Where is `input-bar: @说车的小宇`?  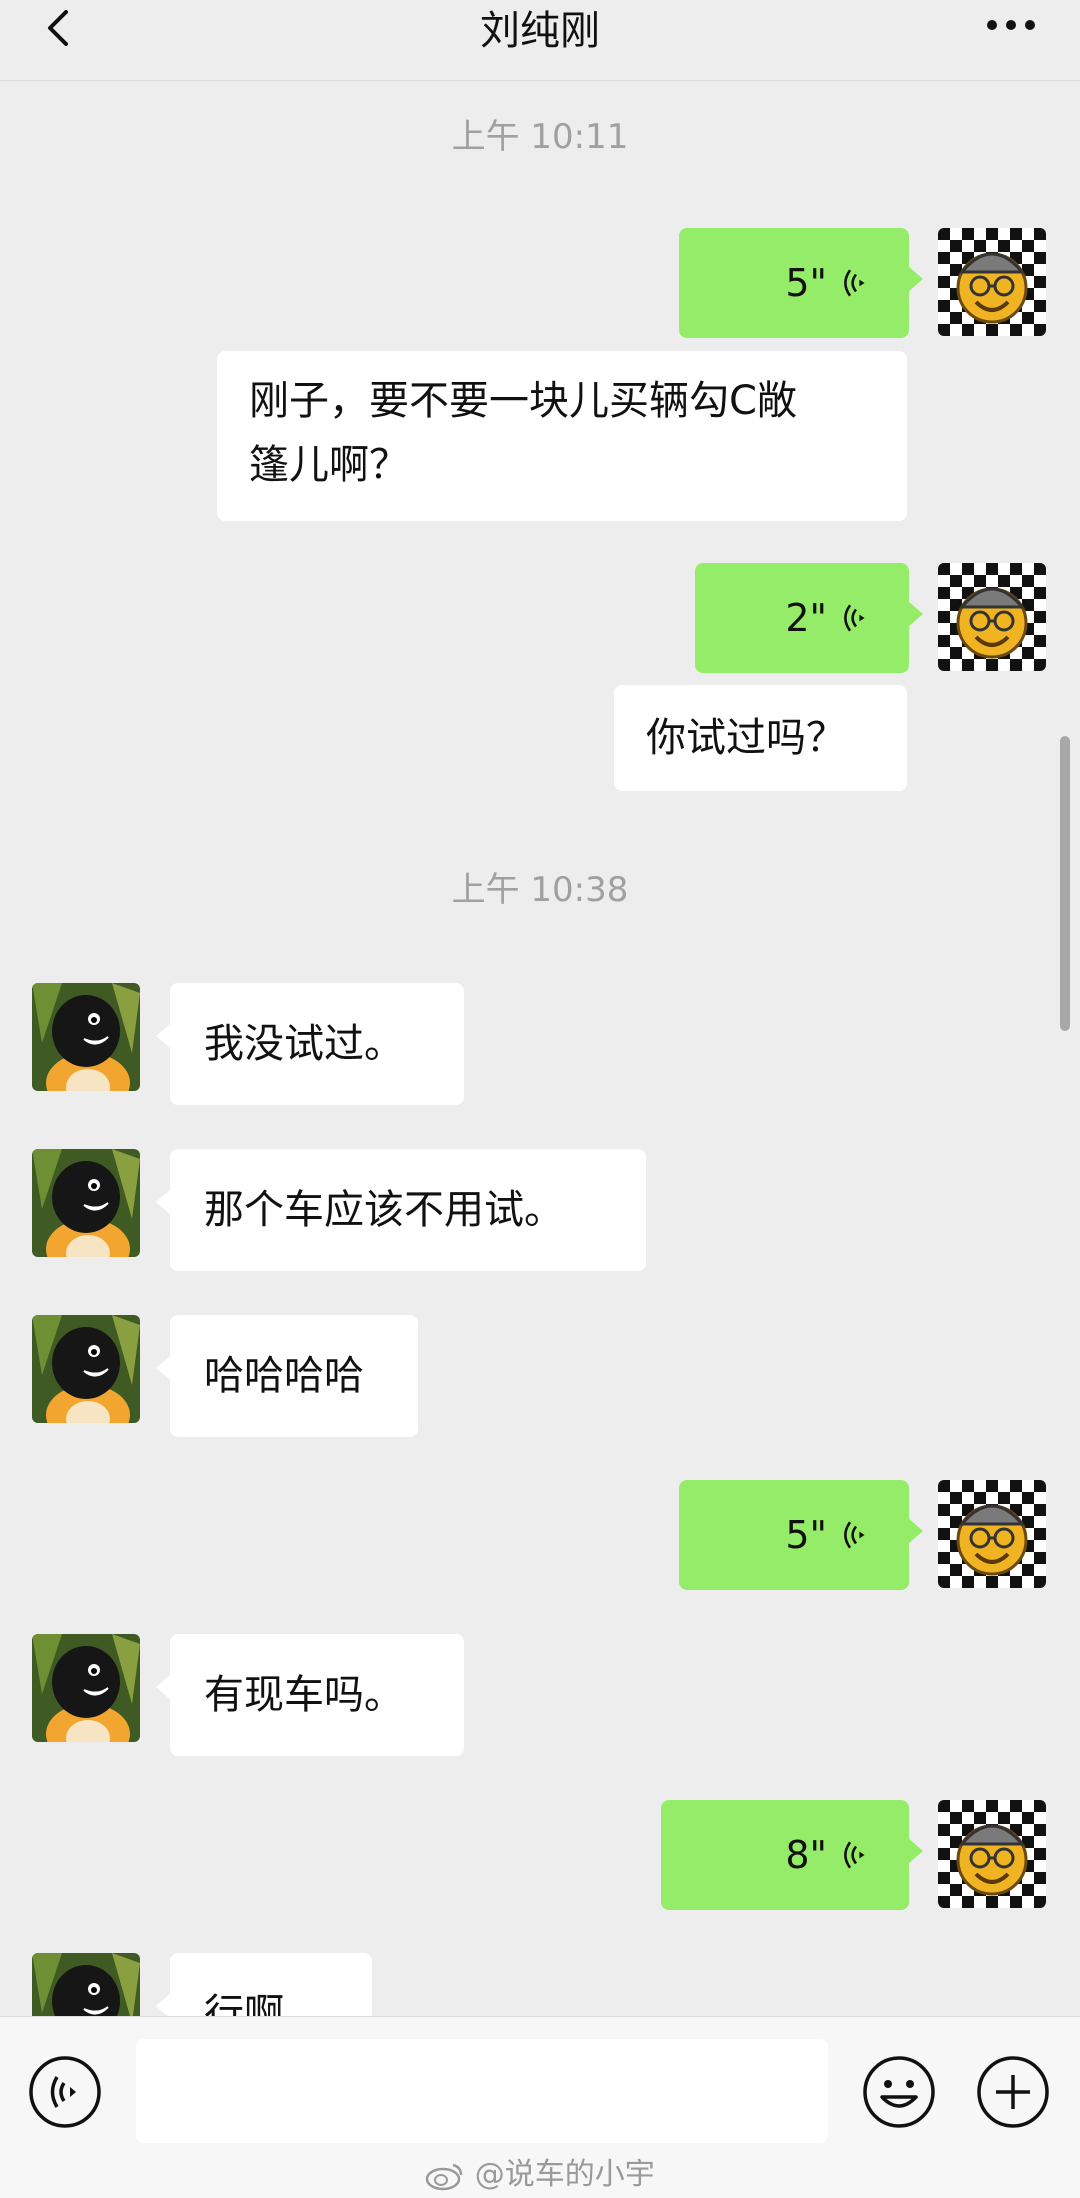 input-bar: @说车的小宇 is located at coordinates (540, 2107).